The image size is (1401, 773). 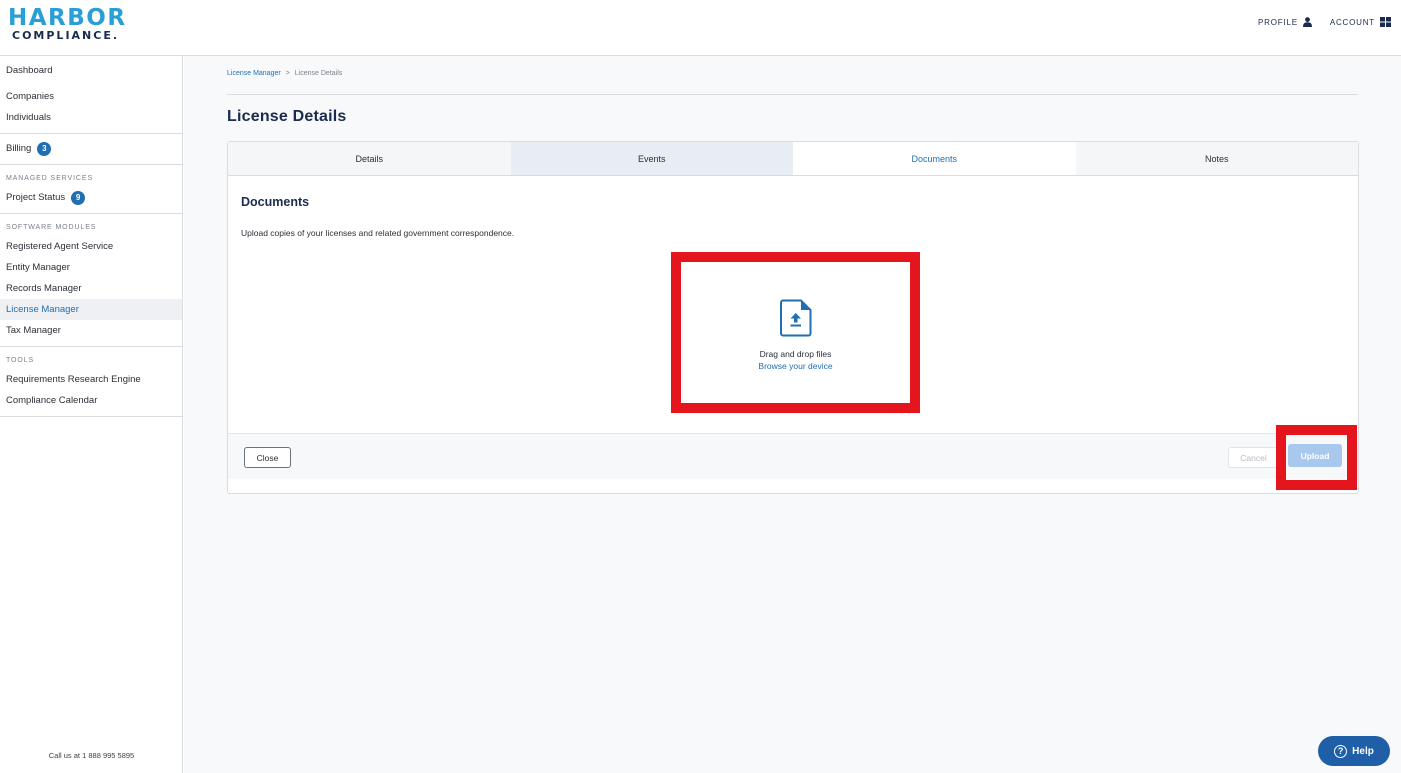 I want to click on drag-drop-text: Drag and drop files, so click(x=795, y=354).